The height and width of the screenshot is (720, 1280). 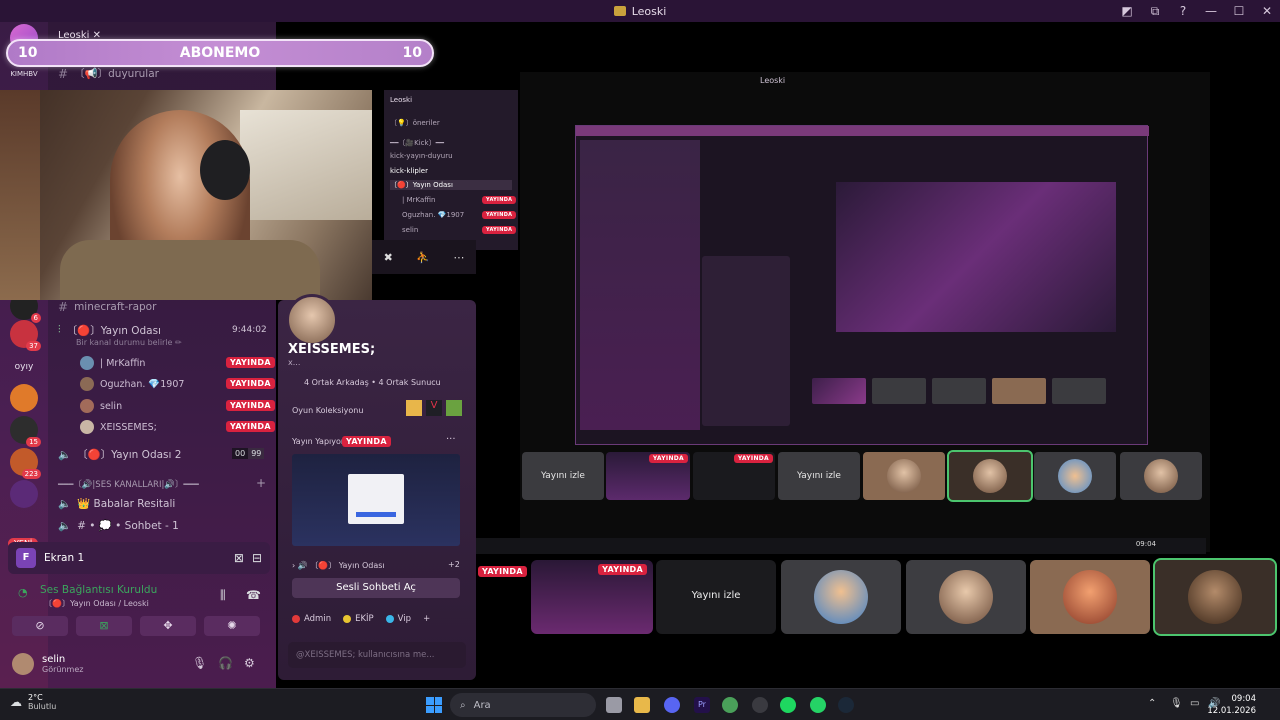 I want to click on stop-stream-icon: ⊠, so click(x=239, y=558).